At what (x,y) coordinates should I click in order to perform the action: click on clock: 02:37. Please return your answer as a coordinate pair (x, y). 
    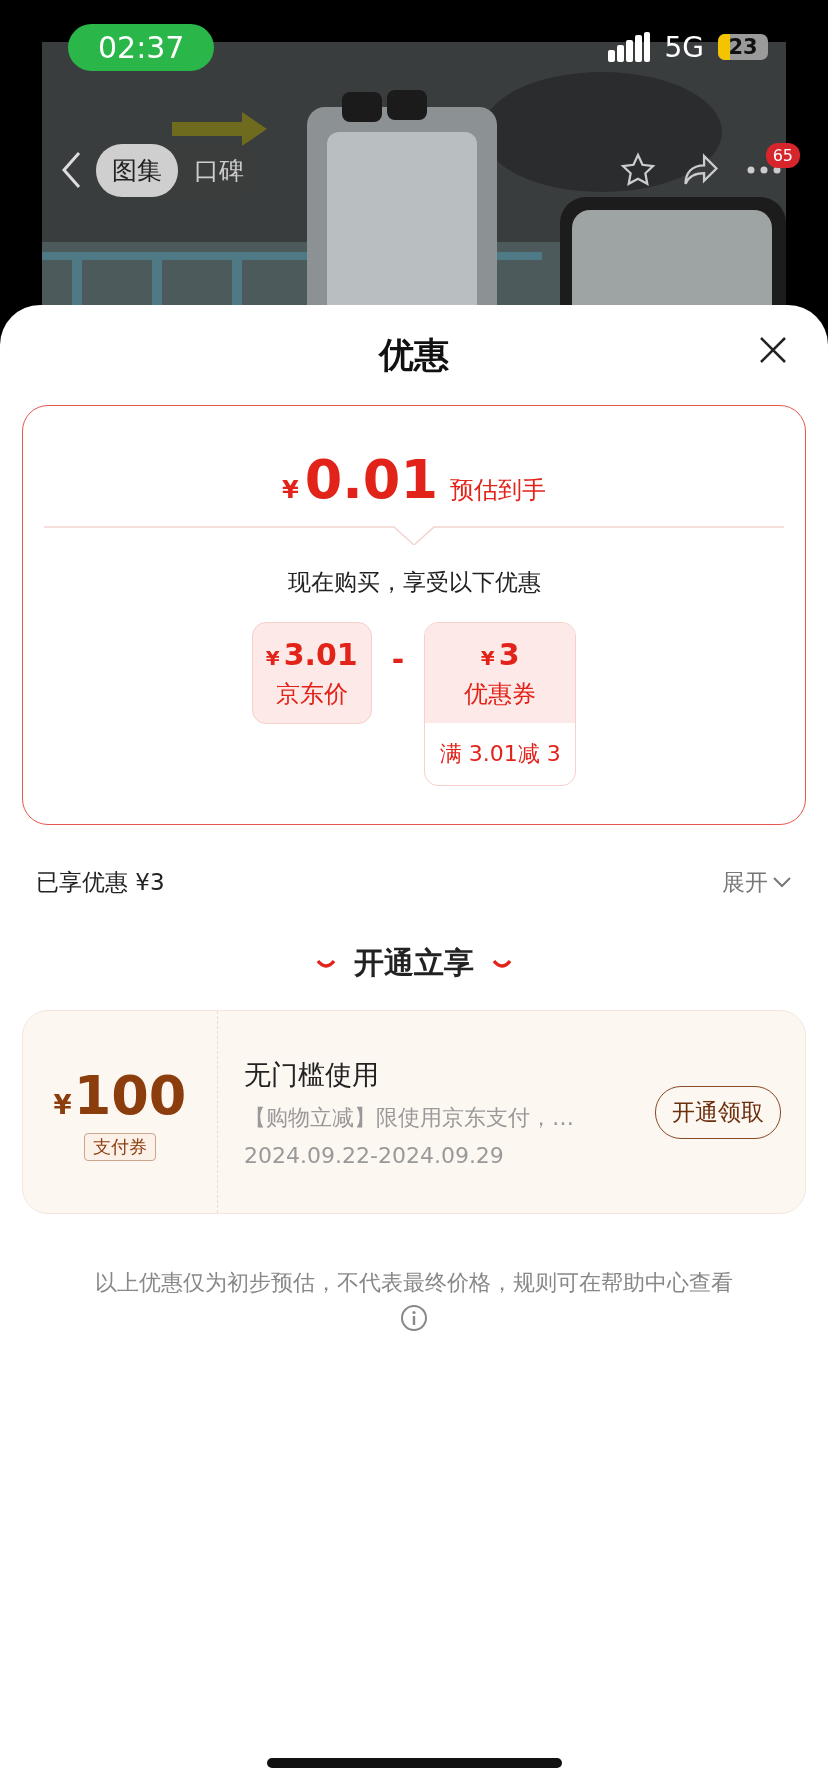
    Looking at the image, I should click on (141, 47).